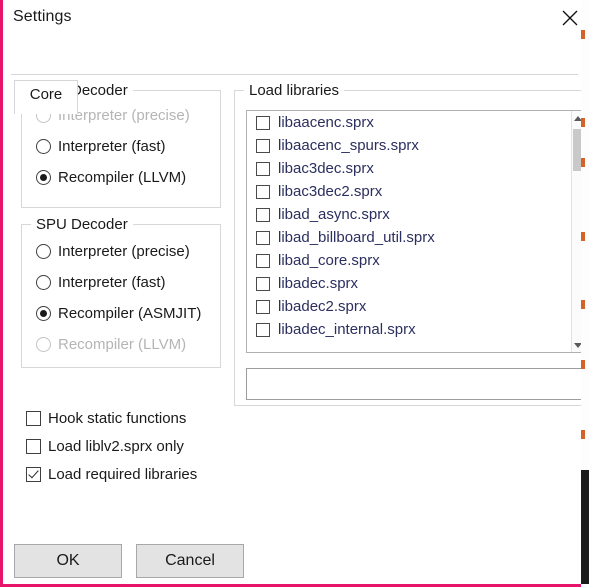  Describe the element at coordinates (68, 561) in the screenshot. I see `ok-button: OK` at that location.